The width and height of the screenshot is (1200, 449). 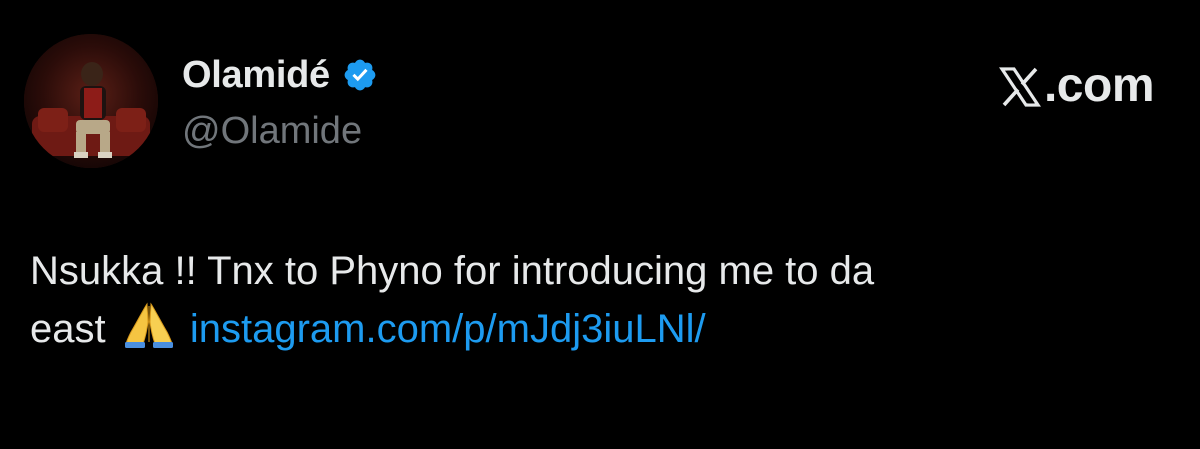 I want to click on tweet-text-east: east, so click(x=68, y=329).